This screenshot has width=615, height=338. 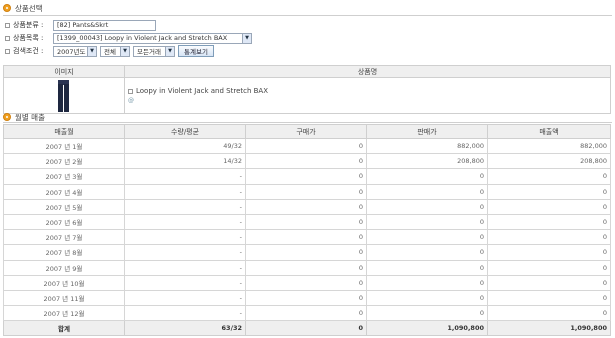 What do you see at coordinates (28, 25) in the screenshot?
I see `category-label: 상품분류 :` at bounding box center [28, 25].